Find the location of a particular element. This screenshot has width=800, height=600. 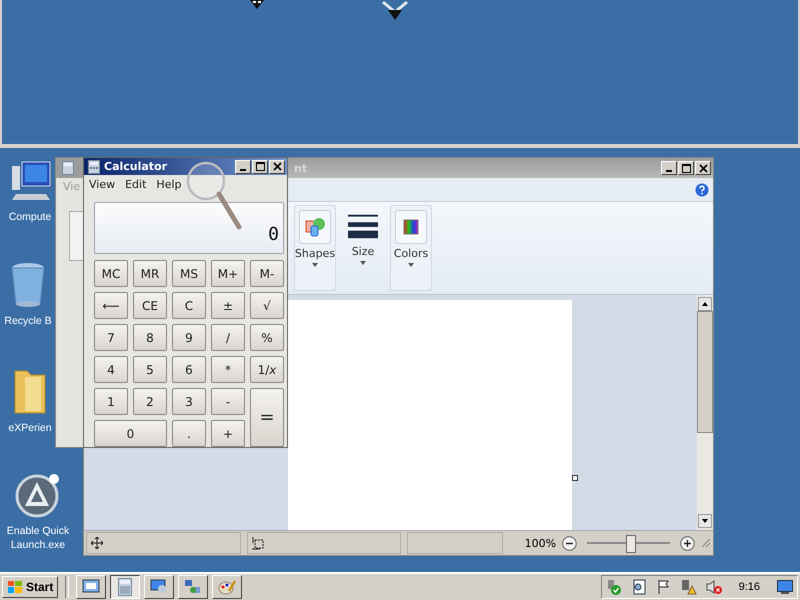

desktop-icon-label: Compute is located at coordinates (30, 217).